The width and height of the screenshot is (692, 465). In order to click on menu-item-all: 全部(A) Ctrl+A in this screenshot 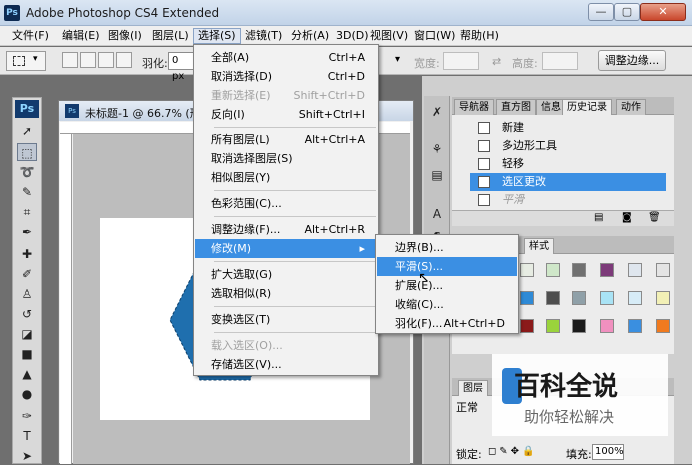, I will do `click(286, 57)`.